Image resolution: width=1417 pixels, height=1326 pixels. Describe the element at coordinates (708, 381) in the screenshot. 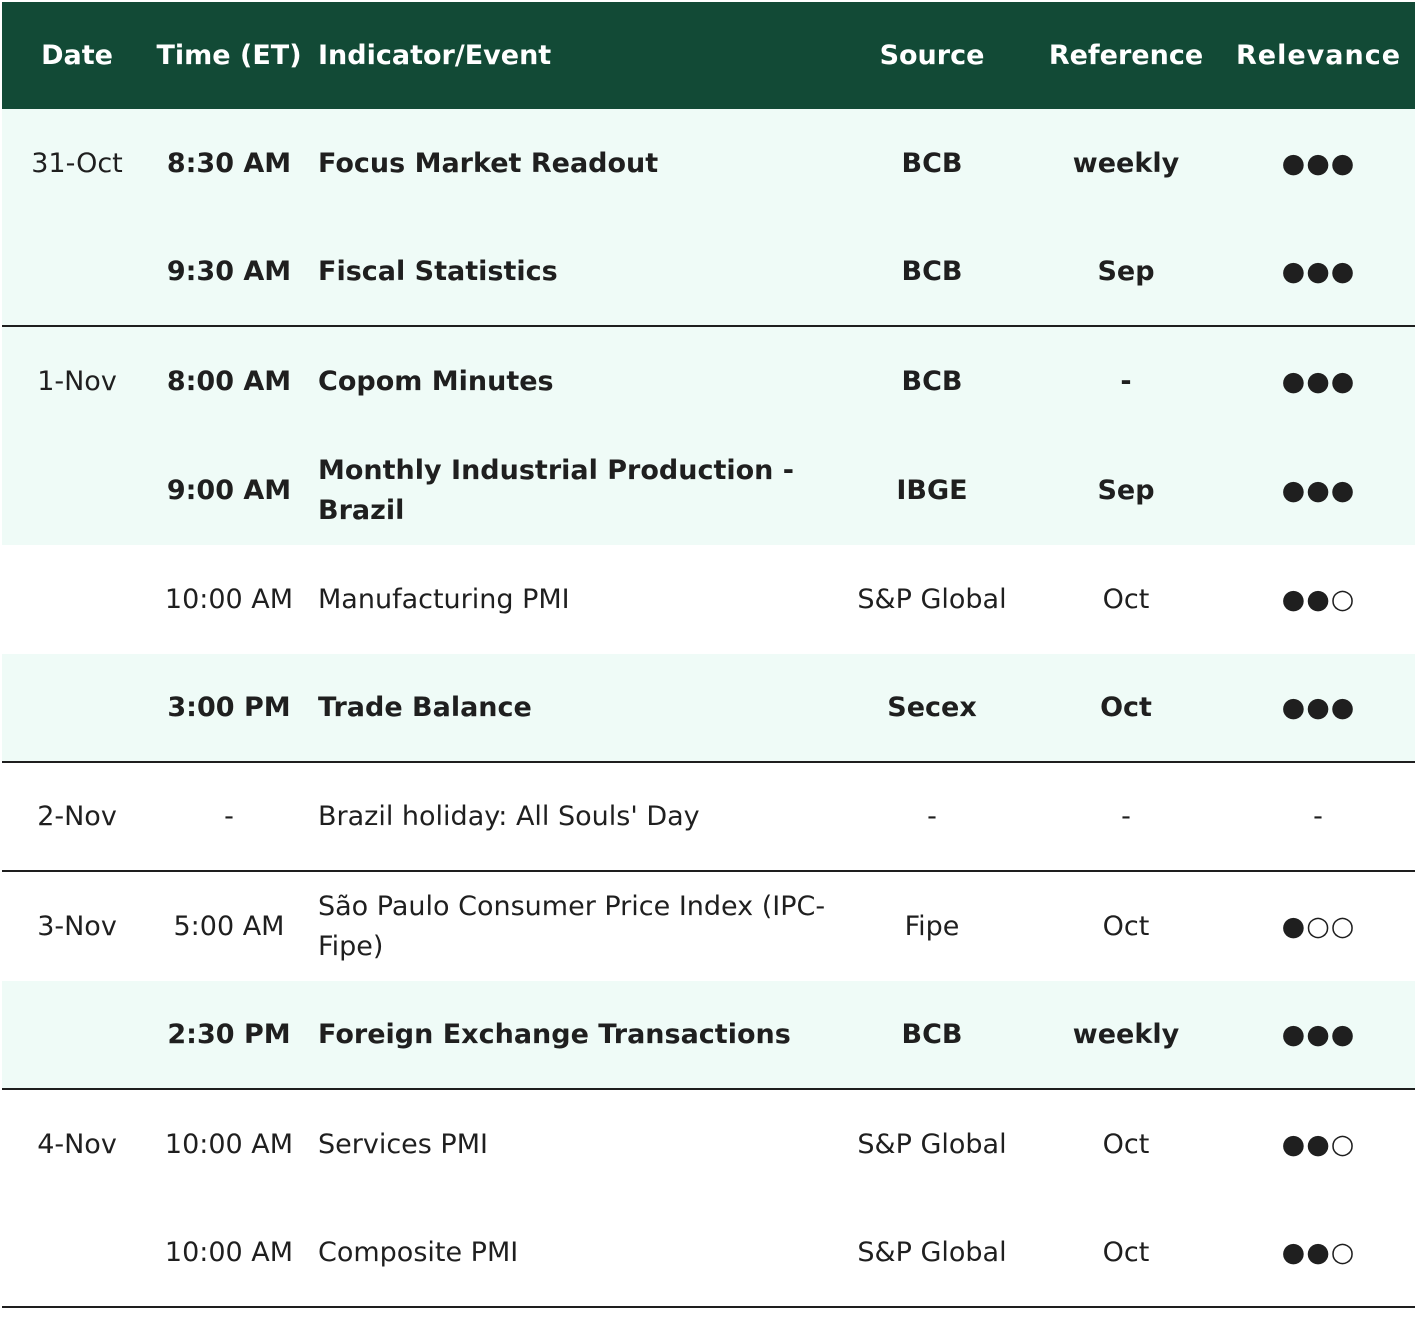

I see `table-row: 1-Nov 8:00 AM Copom Minutes BCB - ●●●` at that location.